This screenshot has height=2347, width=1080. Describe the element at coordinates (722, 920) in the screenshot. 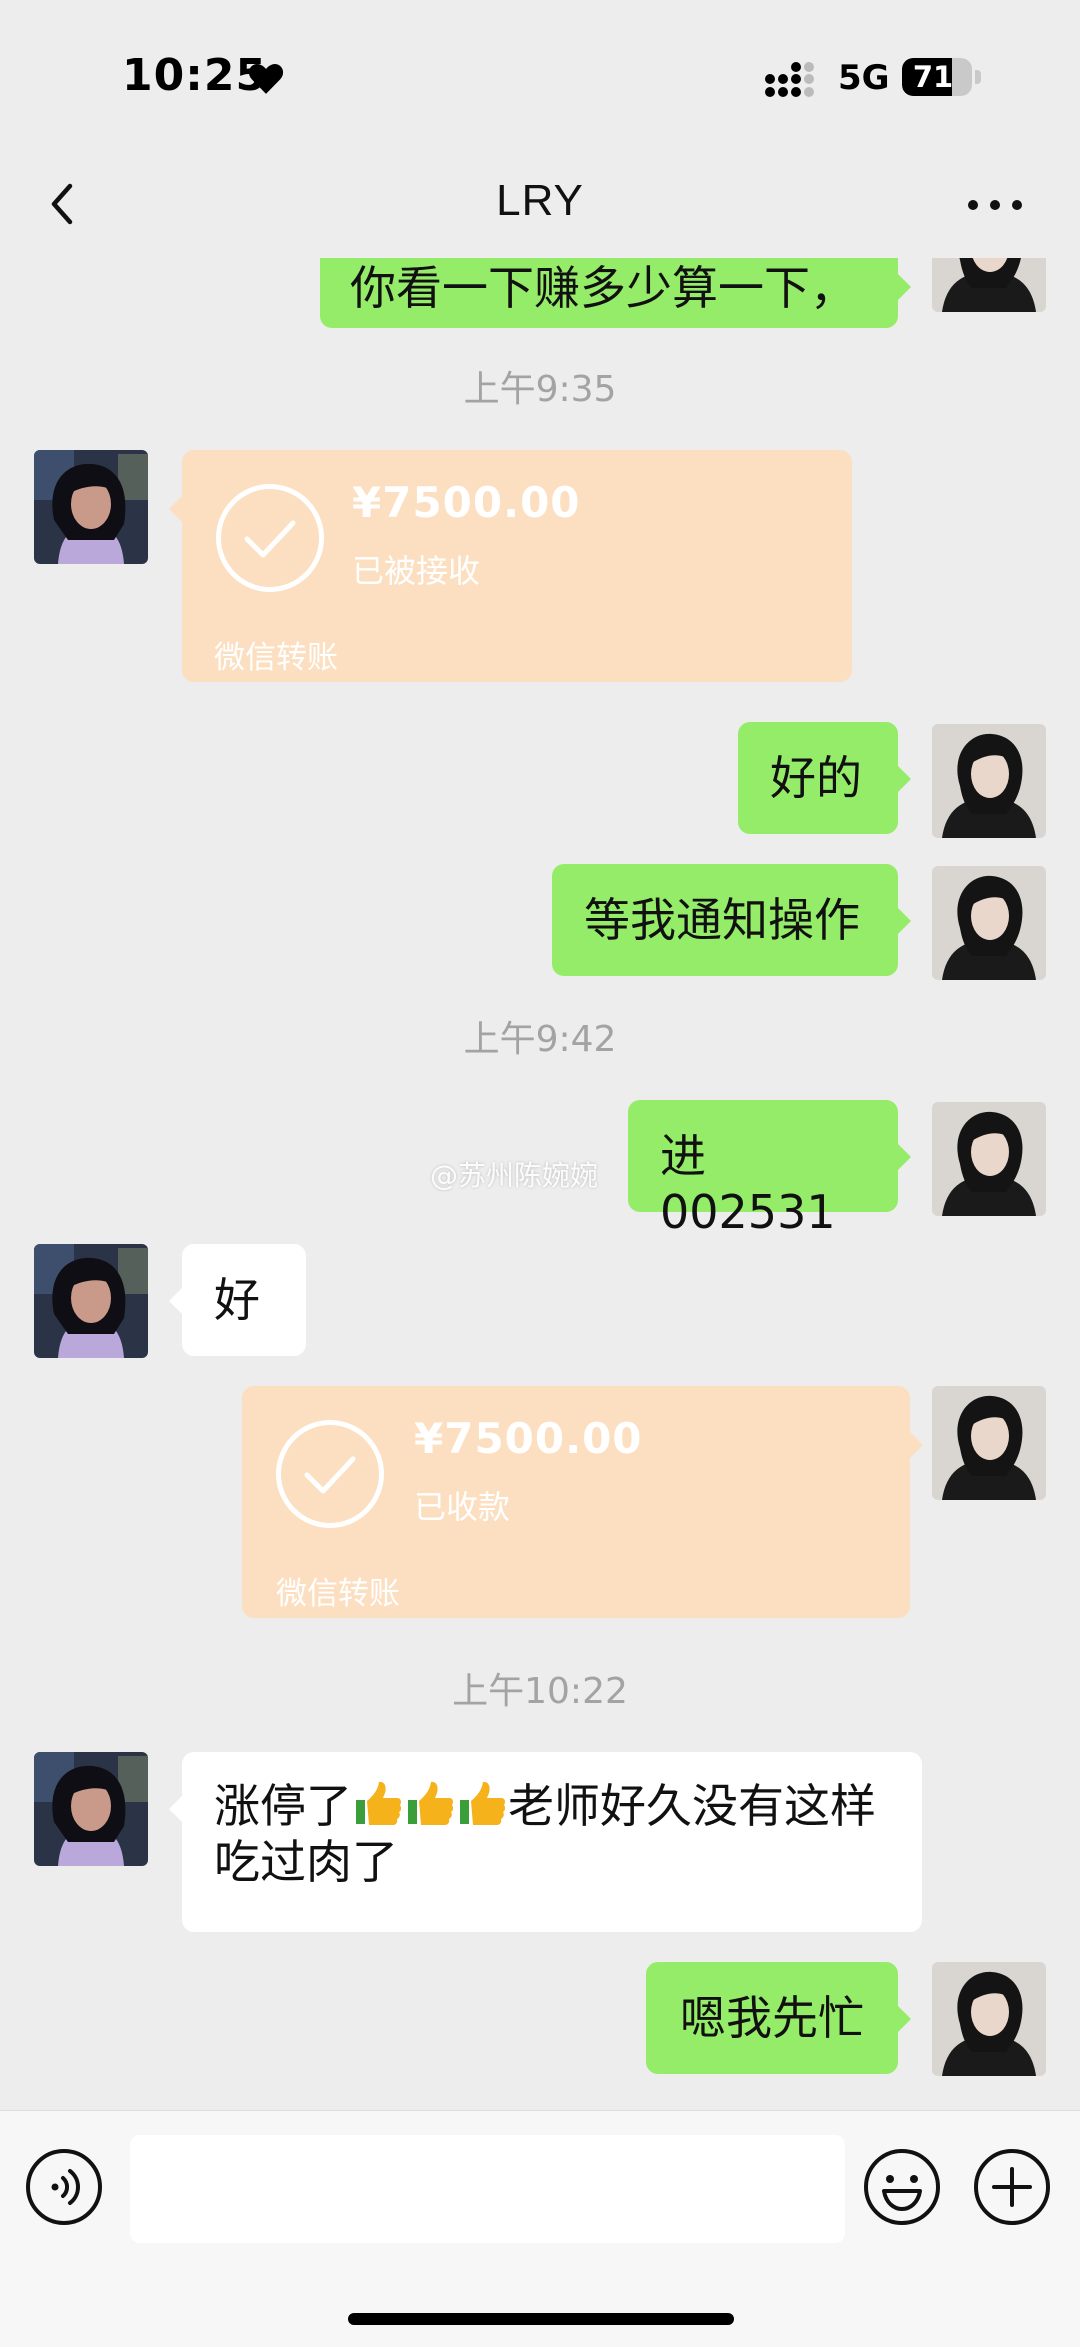

I see `message-text: 等我通知操作` at that location.